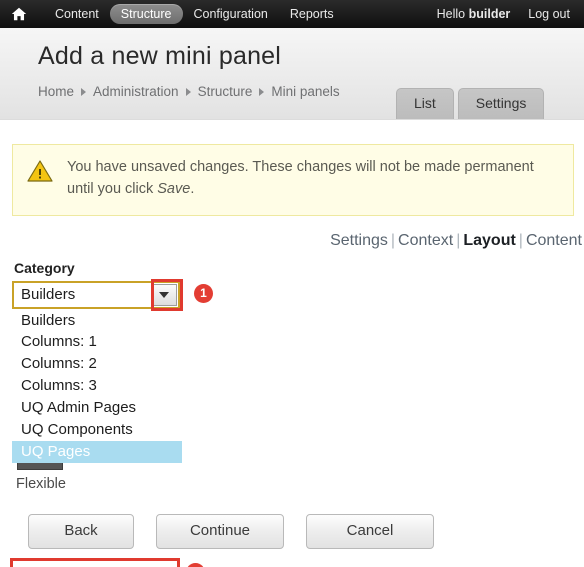 The width and height of the screenshot is (584, 567). Describe the element at coordinates (292, 233) in the screenshot. I see `wizard-steps: Settings | Context | Layout | Content` at that location.